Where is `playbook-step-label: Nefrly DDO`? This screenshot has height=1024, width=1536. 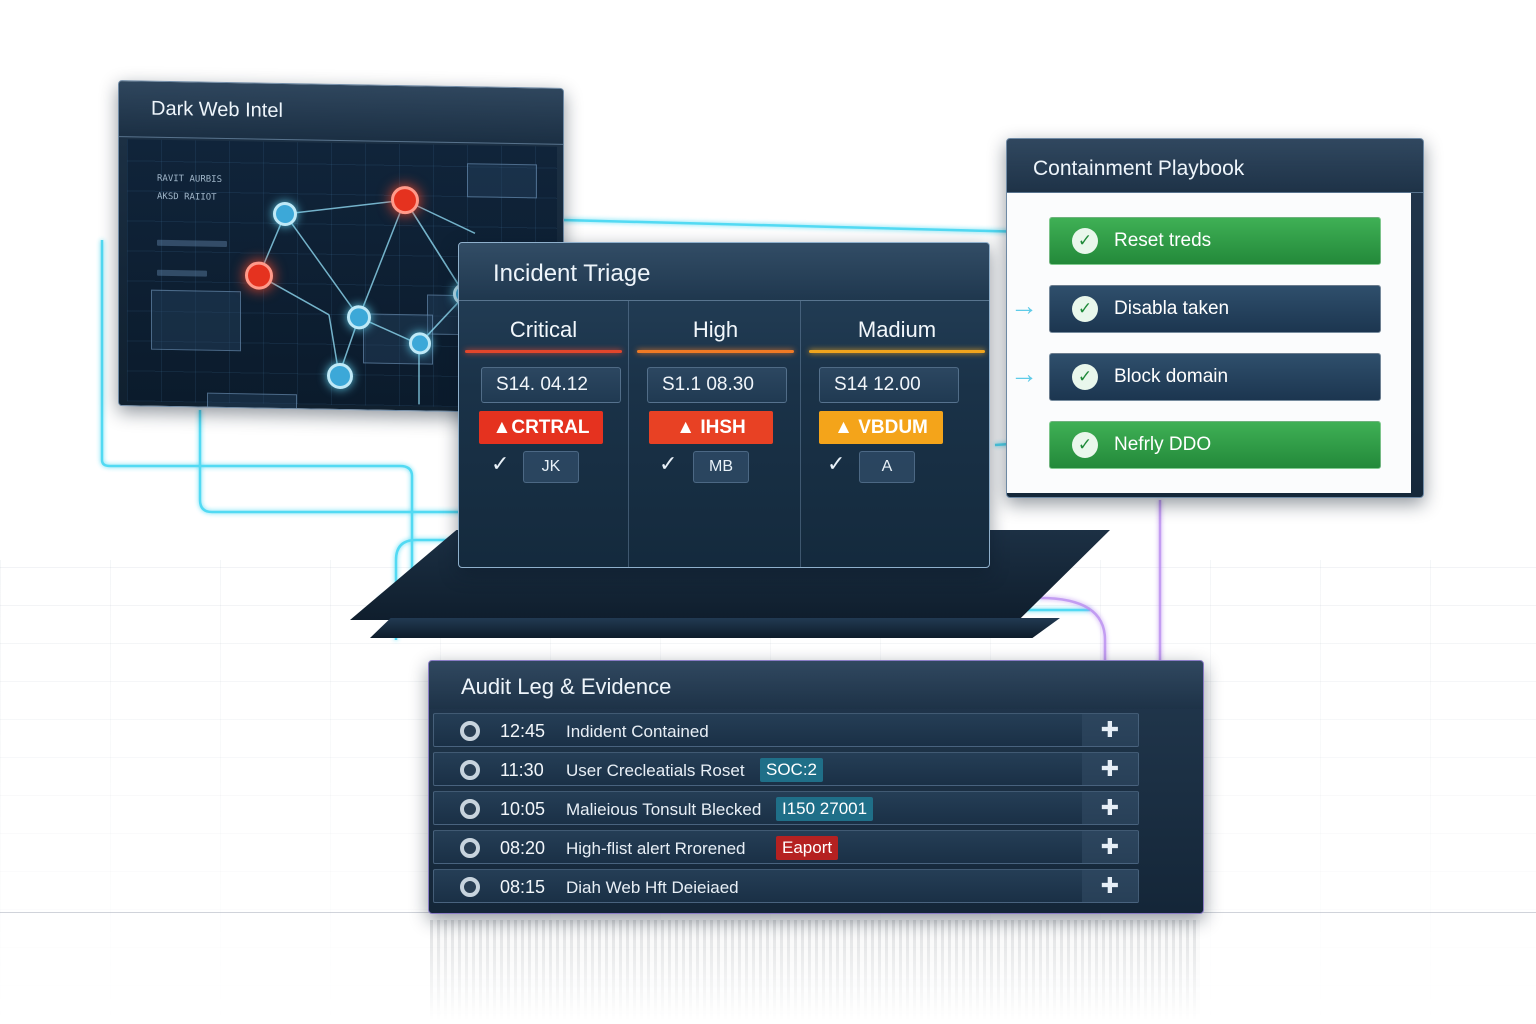 playbook-step-label: Nefrly DDO is located at coordinates (1163, 444).